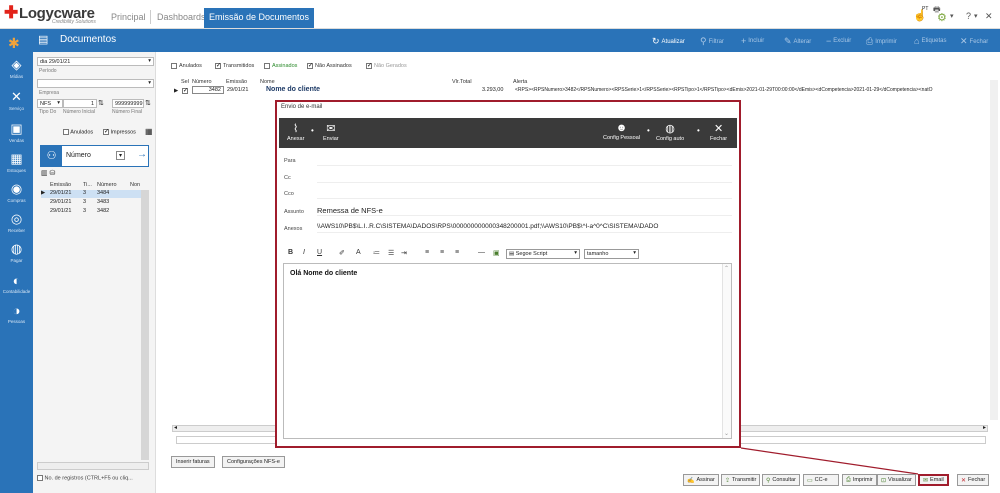 The width and height of the screenshot is (1000, 493). I want to click on tab-principal: Principal, so click(128, 18).